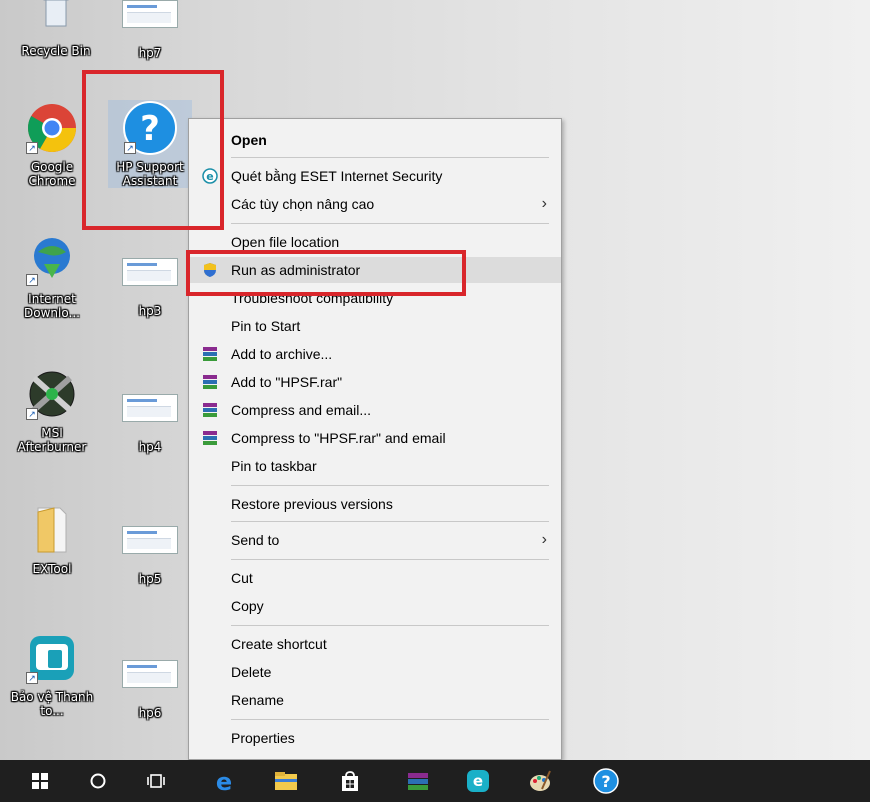 This screenshot has width=870, height=802. What do you see at coordinates (52, 260) in the screenshot?
I see `idm-icon: ↗` at bounding box center [52, 260].